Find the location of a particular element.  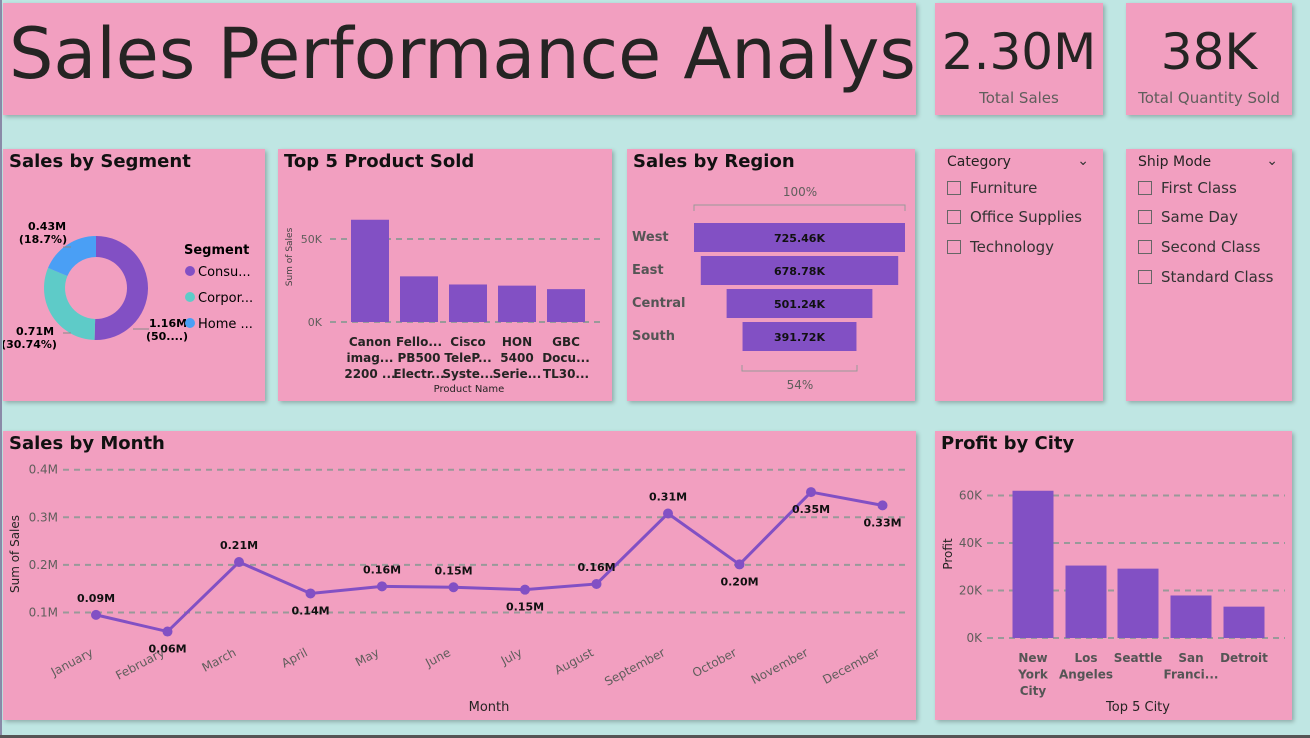

slicer-option-second-class: Second Class is located at coordinates (1199, 247).